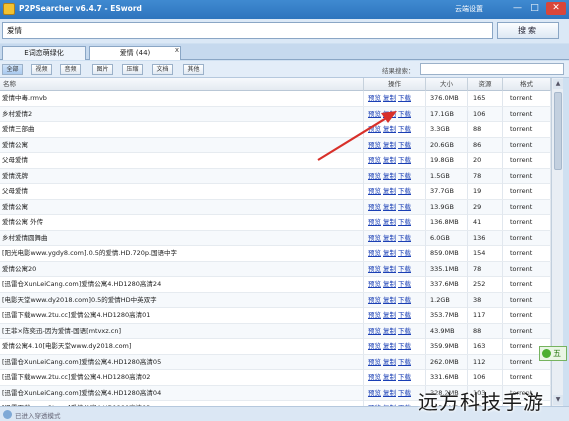 The height and width of the screenshot is (421, 569). Describe the element at coordinates (534, 8) in the screenshot. I see `maximize-icon: □` at that location.